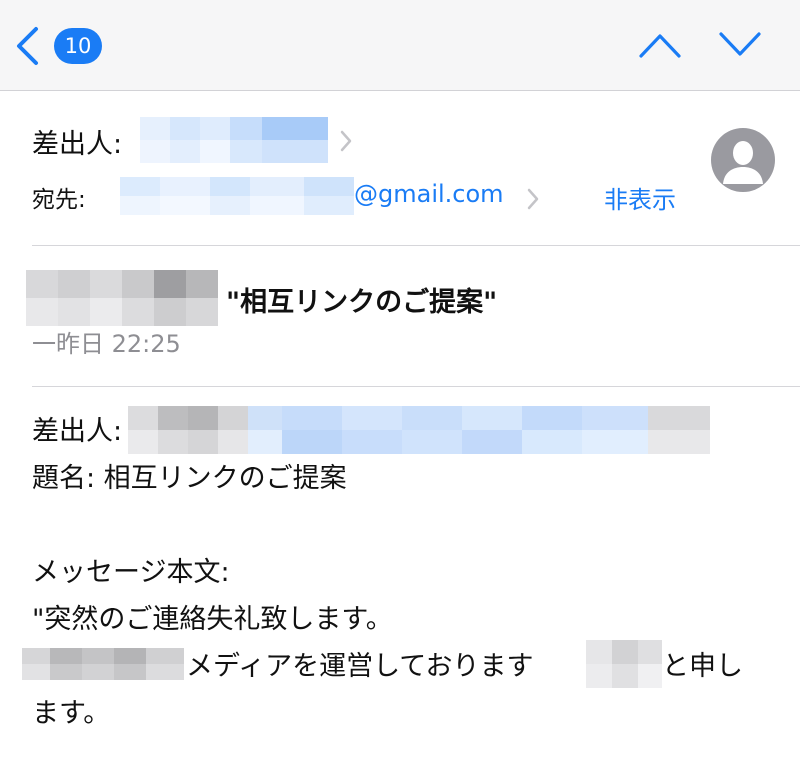 This screenshot has width=800, height=760. What do you see at coordinates (234, 140) in the screenshot?
I see `sender-name-redacted` at bounding box center [234, 140].